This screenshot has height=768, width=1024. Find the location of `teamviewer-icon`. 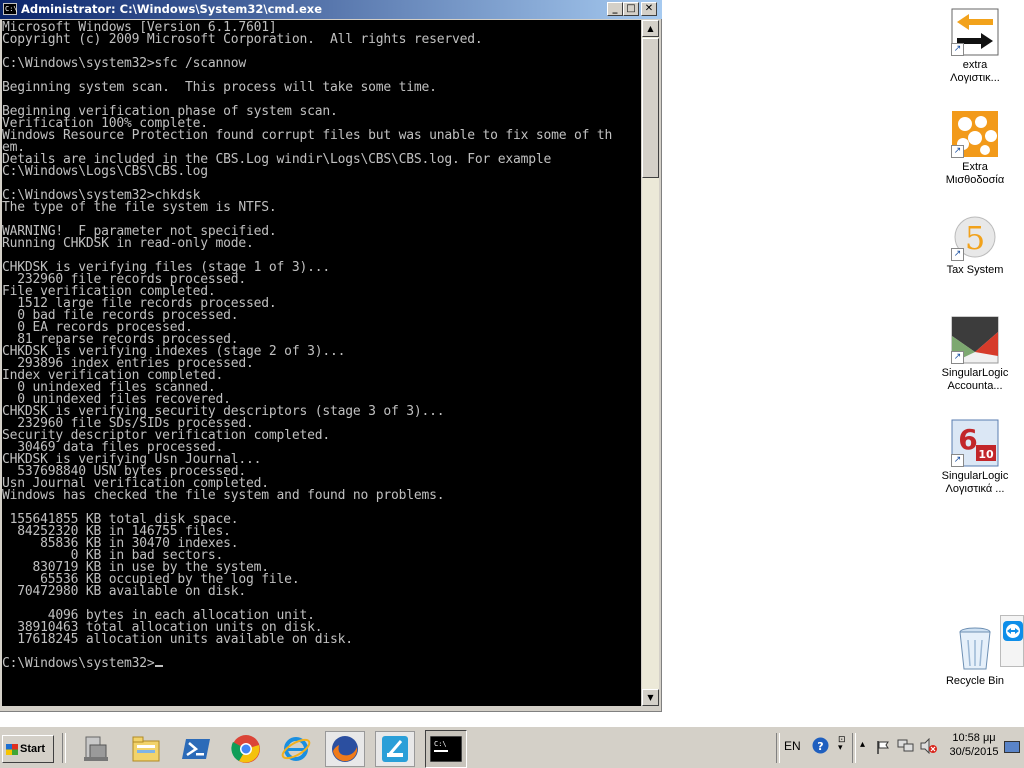

teamviewer-icon is located at coordinates (1013, 631).